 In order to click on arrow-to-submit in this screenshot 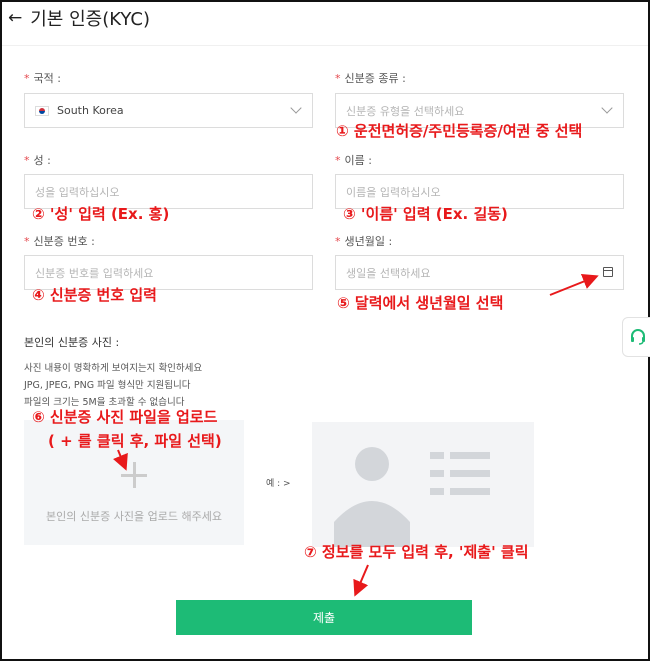, I will do `click(361, 580)`.